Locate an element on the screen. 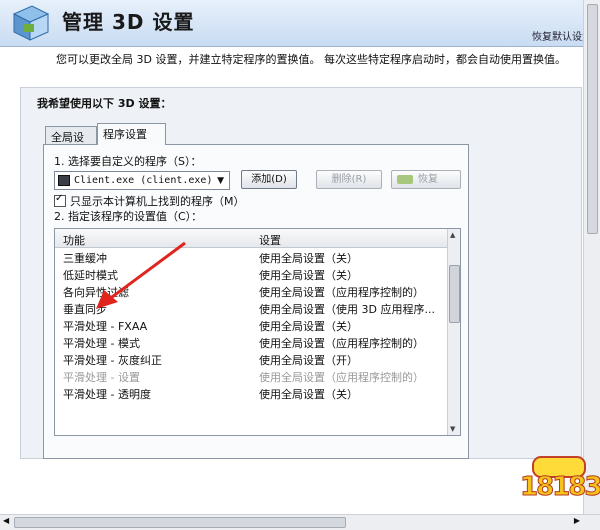 The height and width of the screenshot is (530, 600). 3d-settings-logo-icon is located at coordinates (31, 23).